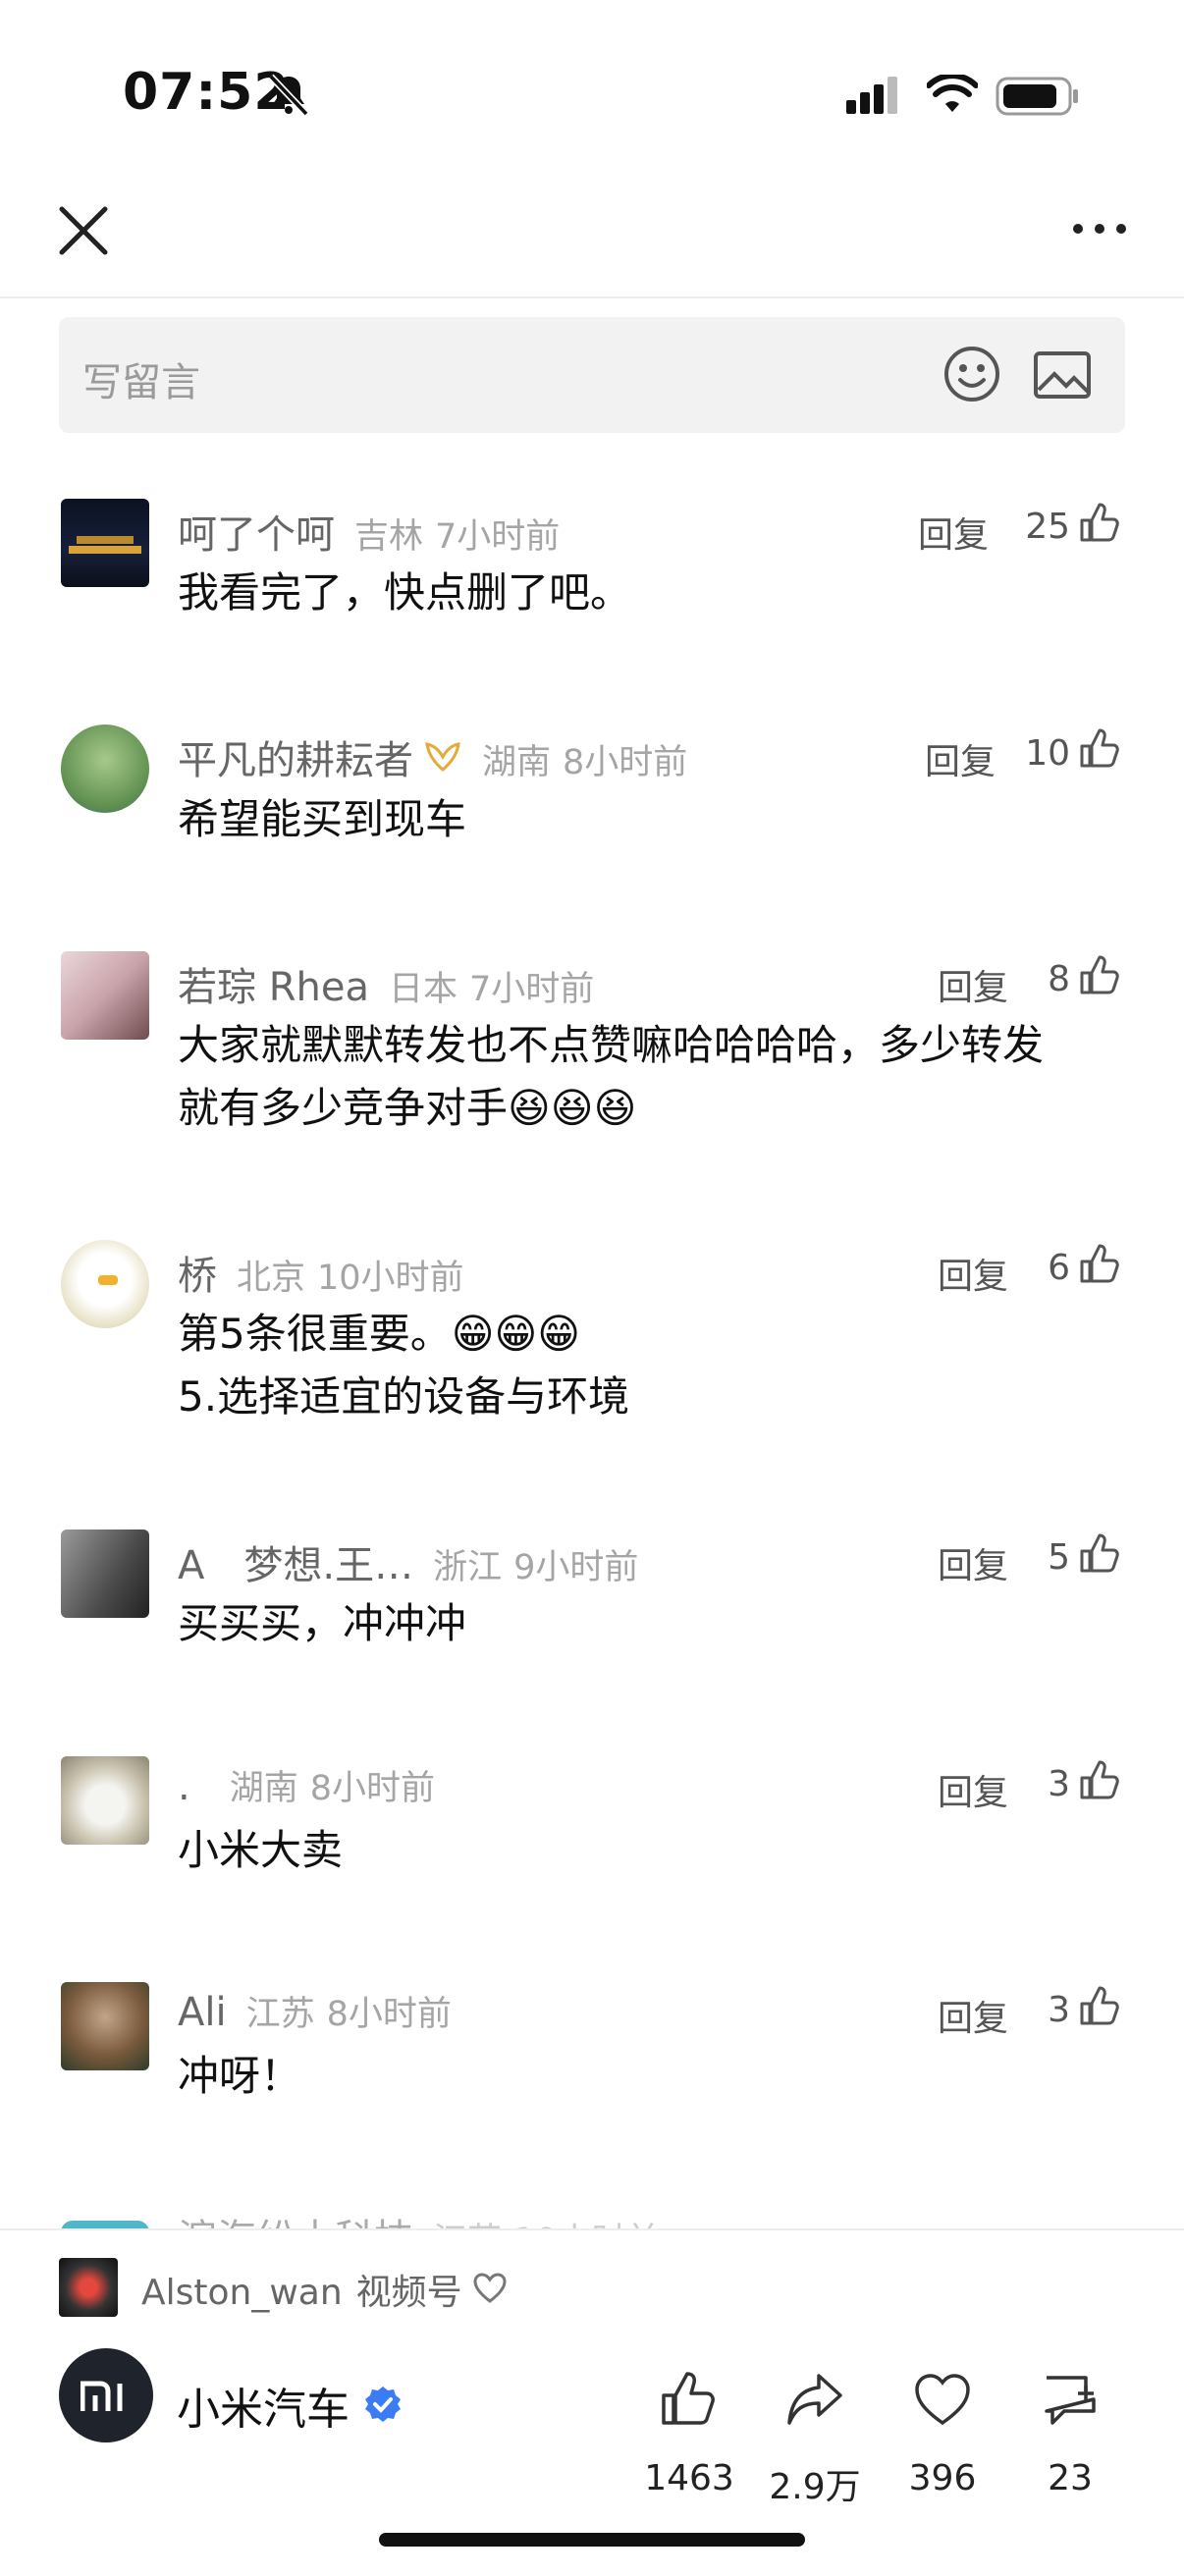 The height and width of the screenshot is (2576, 1184). I want to click on share-count: 2.9万, so click(815, 2487).